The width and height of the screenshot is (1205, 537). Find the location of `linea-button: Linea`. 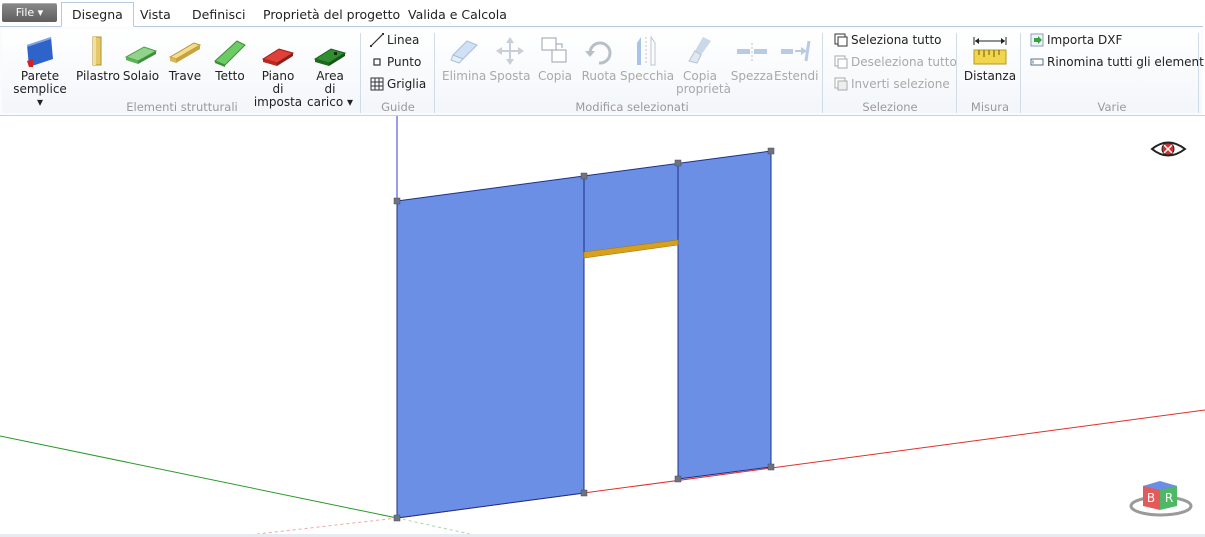

linea-button: Linea is located at coordinates (394, 40).